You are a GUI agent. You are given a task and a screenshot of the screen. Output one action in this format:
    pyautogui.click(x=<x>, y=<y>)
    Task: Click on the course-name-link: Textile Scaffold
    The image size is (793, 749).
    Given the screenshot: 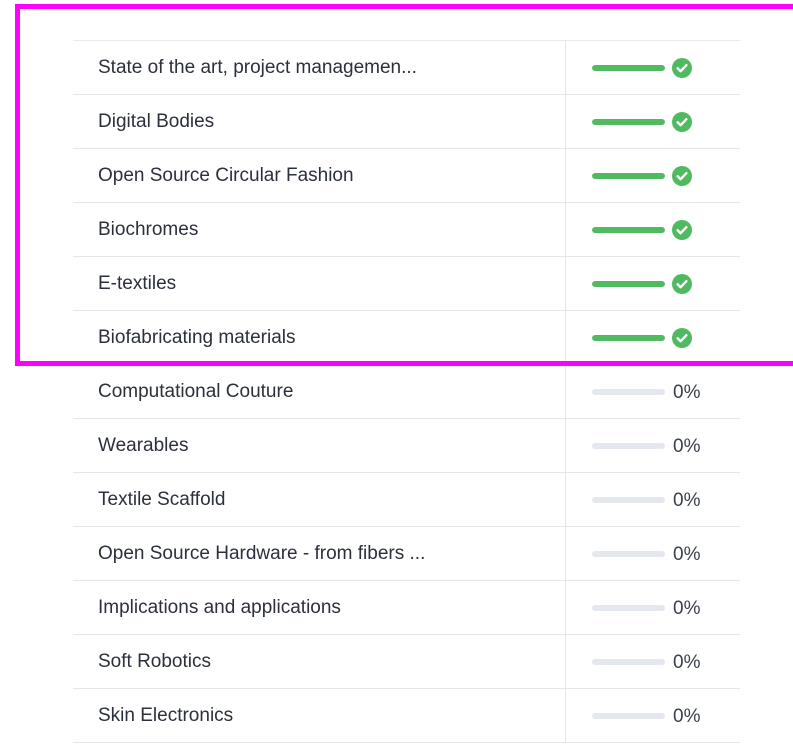 What is the action you would take?
    pyautogui.click(x=161, y=499)
    